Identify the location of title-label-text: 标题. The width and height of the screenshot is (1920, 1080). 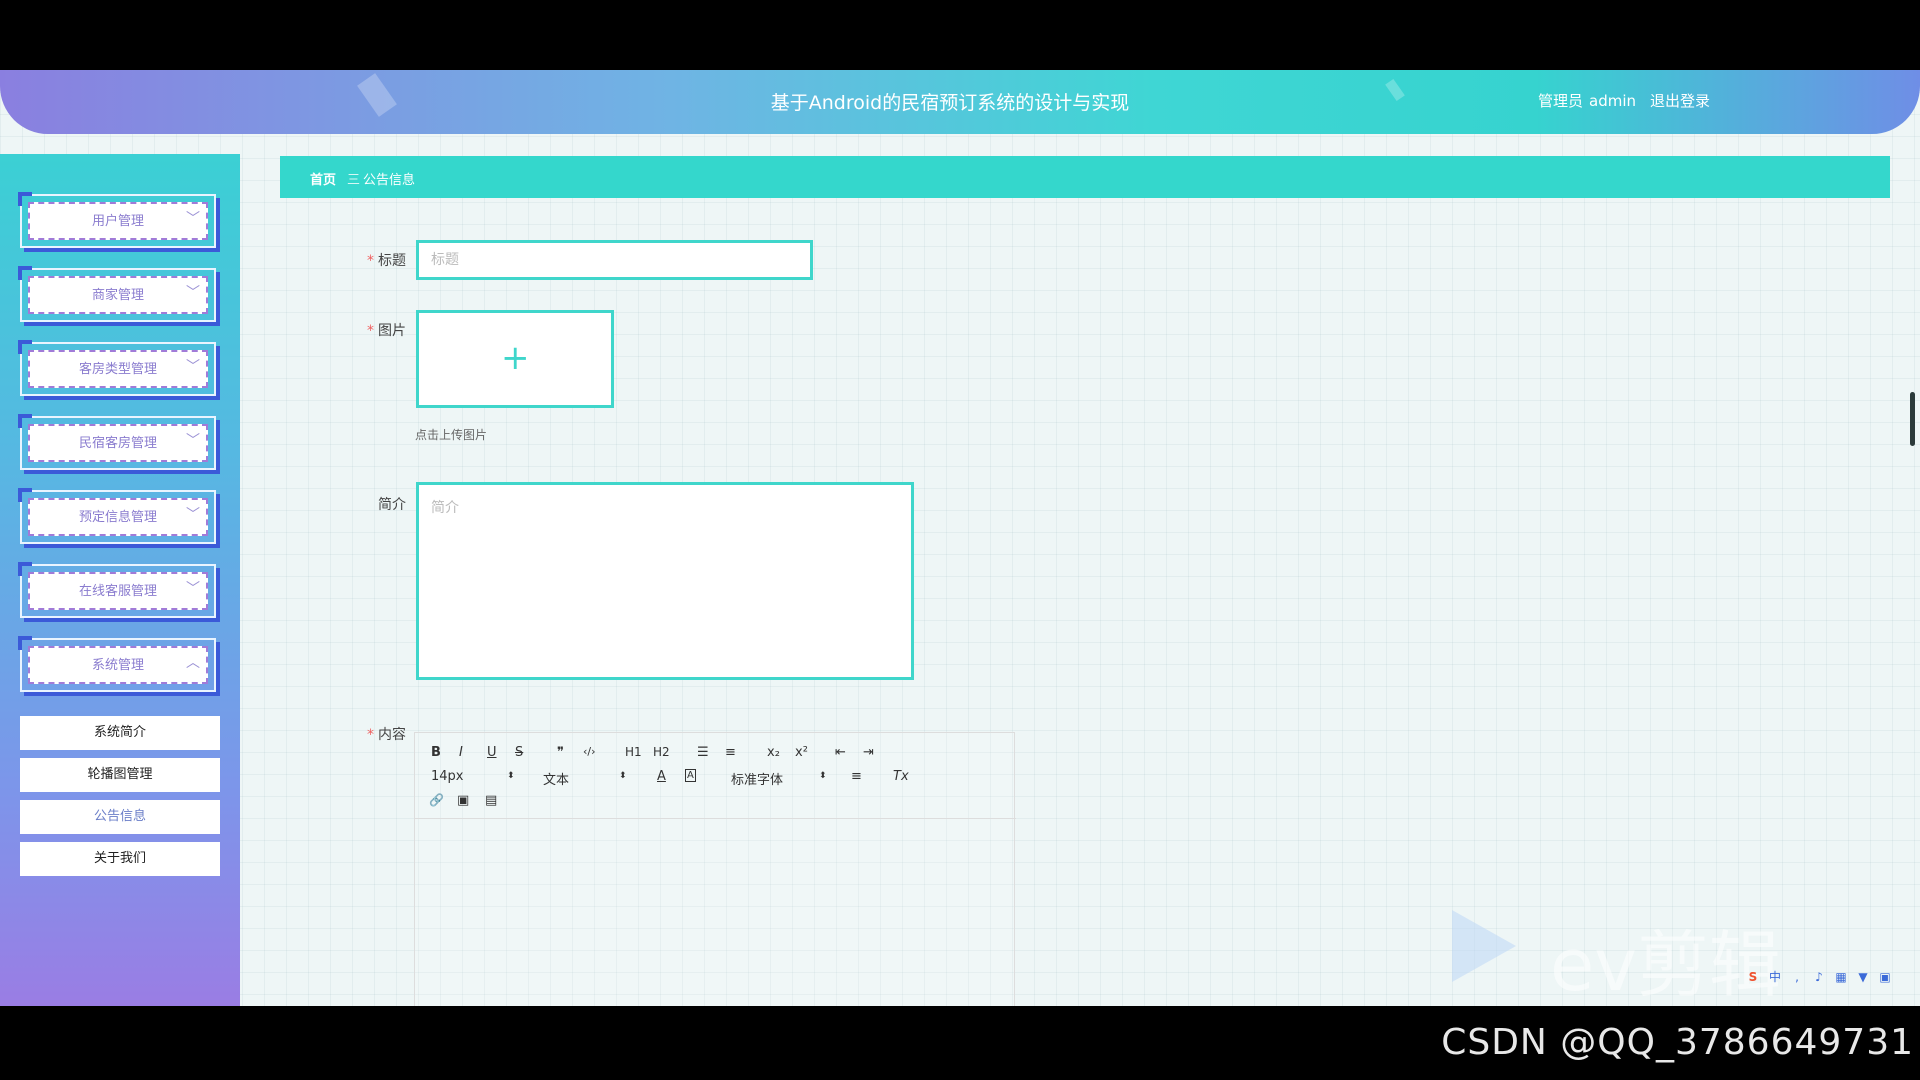
(392, 261).